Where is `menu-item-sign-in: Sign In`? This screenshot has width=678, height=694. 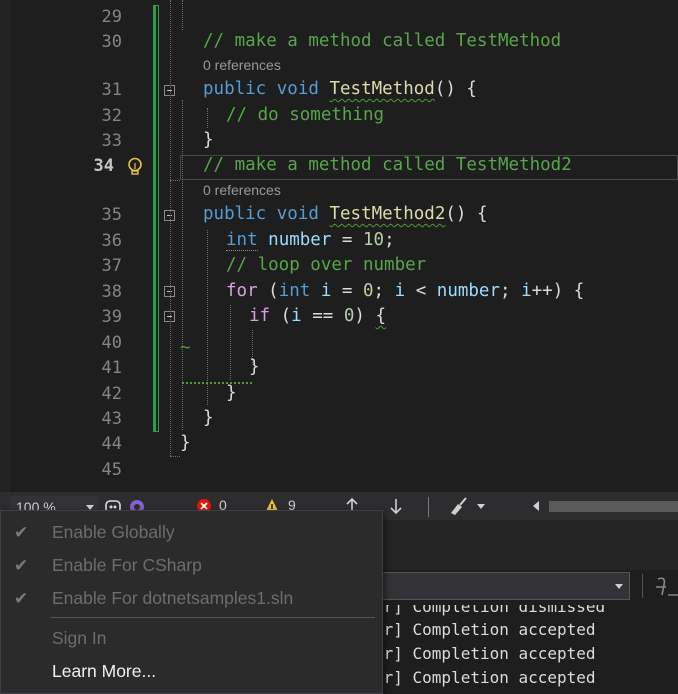
menu-item-sign-in: Sign In is located at coordinates (79, 638).